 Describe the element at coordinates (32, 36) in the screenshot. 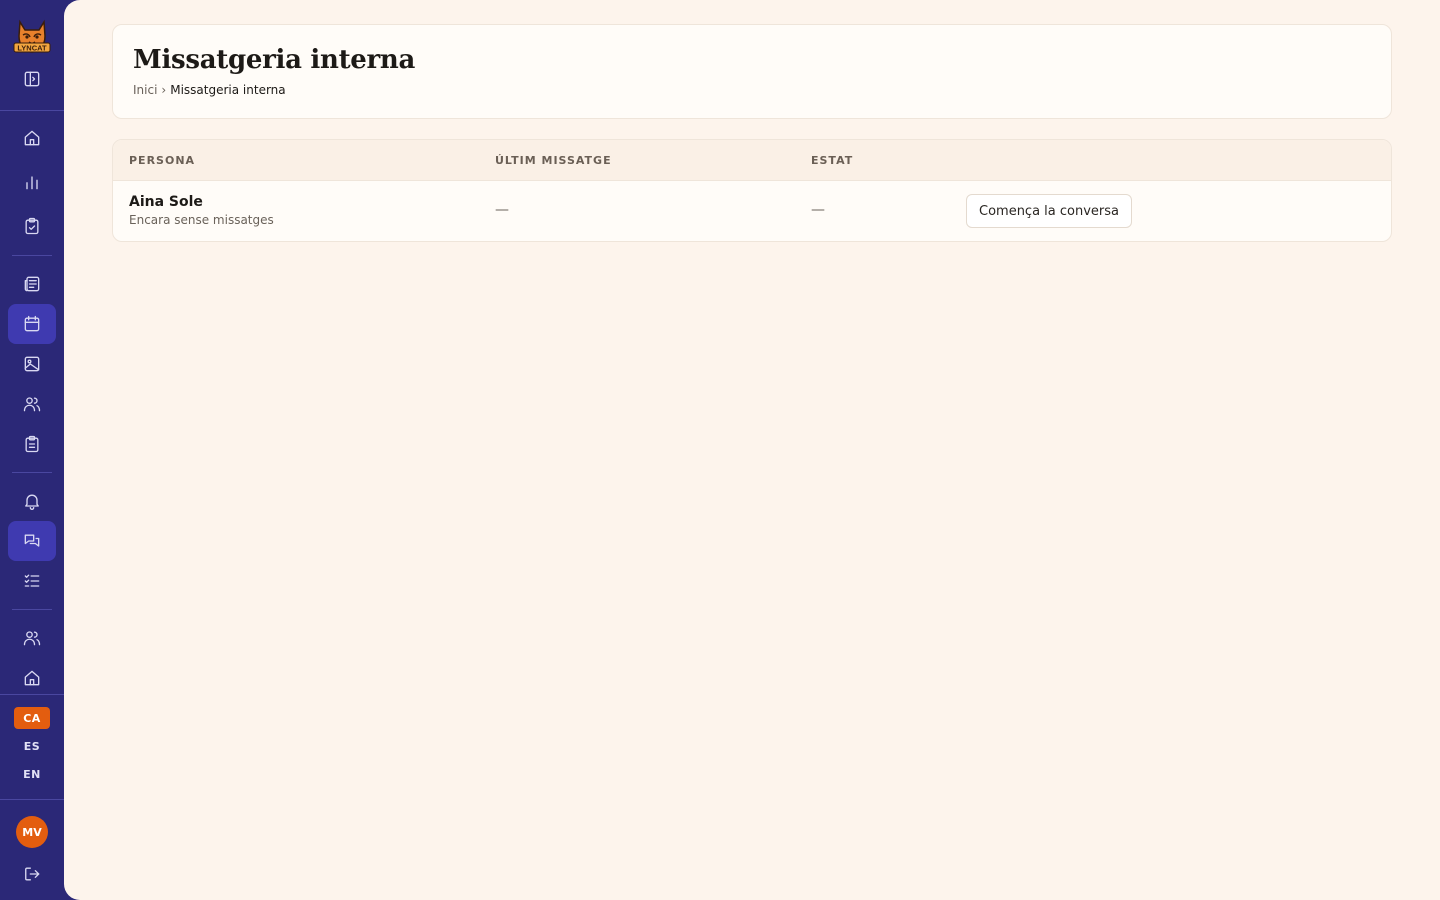

I see `lyncat-logo: LYNCAT` at that location.